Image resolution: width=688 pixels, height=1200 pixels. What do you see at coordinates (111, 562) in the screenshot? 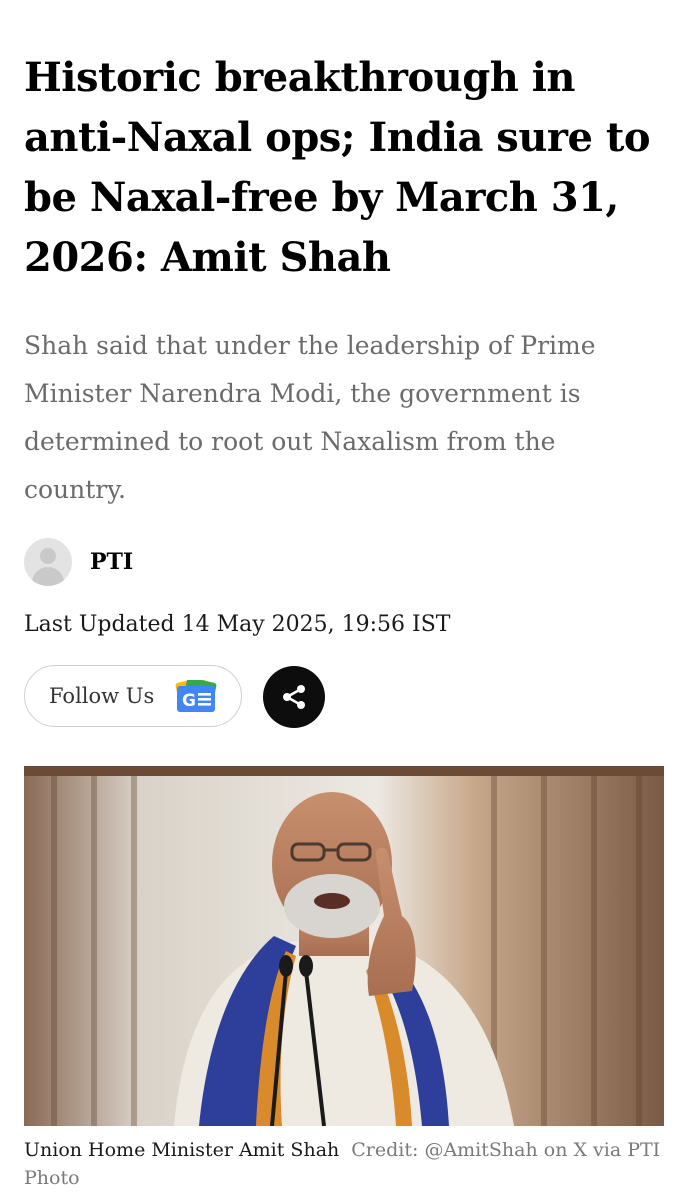
I see `author-name: PTI` at bounding box center [111, 562].